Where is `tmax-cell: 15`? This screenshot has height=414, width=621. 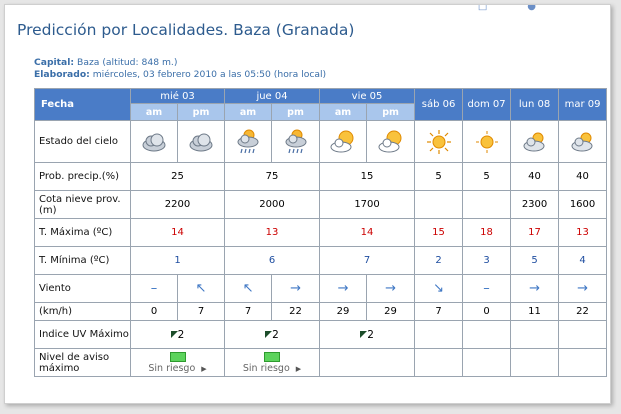 tmax-cell: 15 is located at coordinates (439, 232).